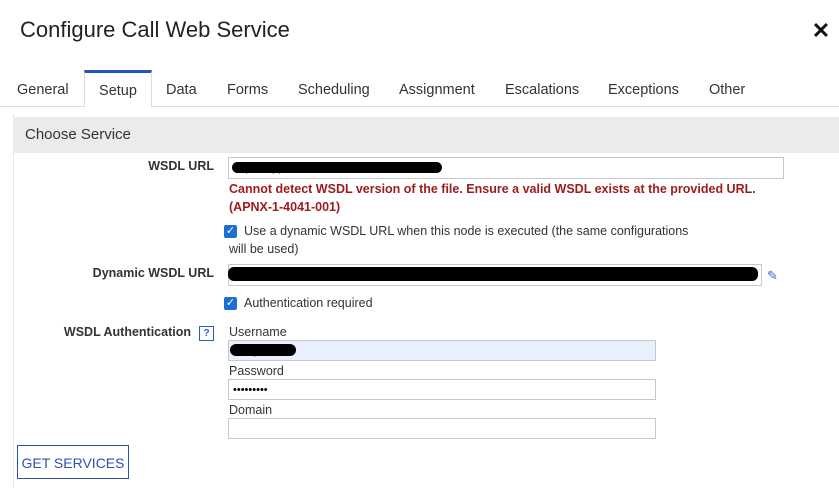 Image resolution: width=839 pixels, height=493 pixels. Describe the element at coordinates (821, 31) in the screenshot. I see `close-icon: ✕` at that location.